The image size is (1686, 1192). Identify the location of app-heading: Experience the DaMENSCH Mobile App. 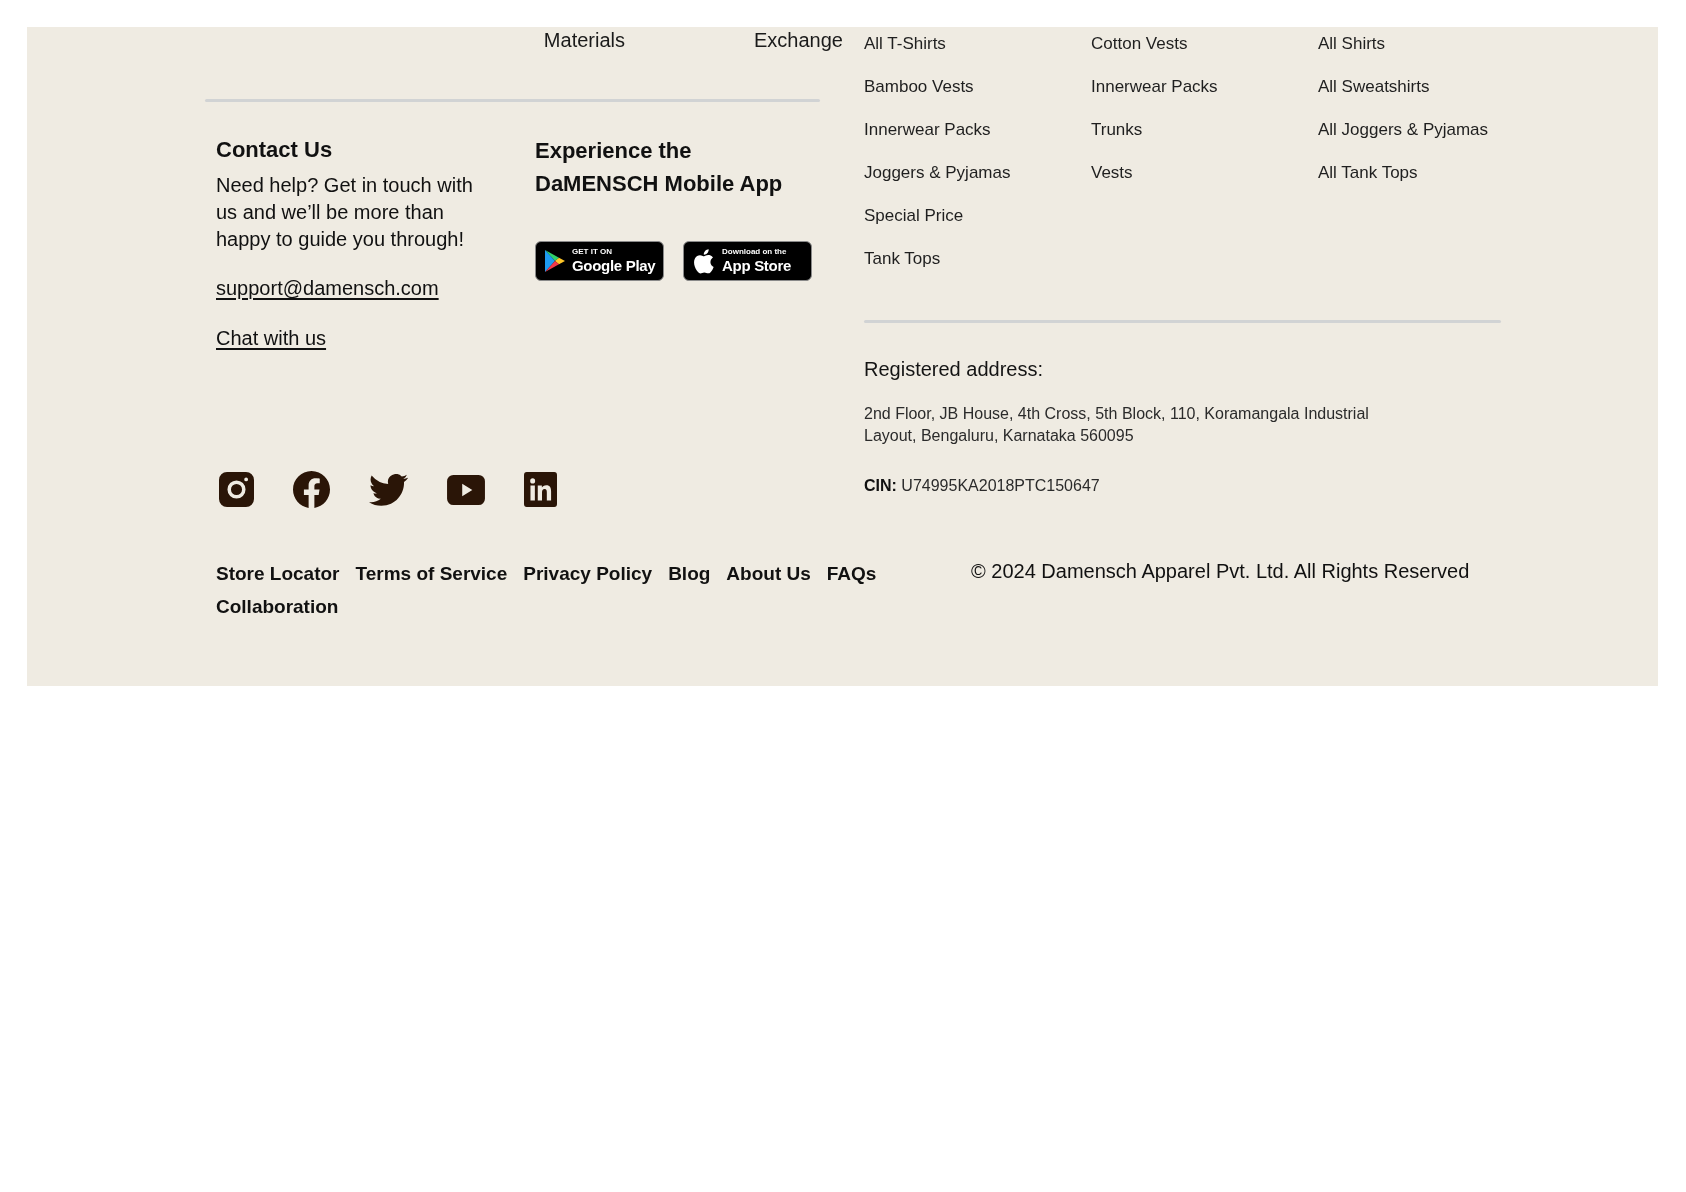
(659, 167).